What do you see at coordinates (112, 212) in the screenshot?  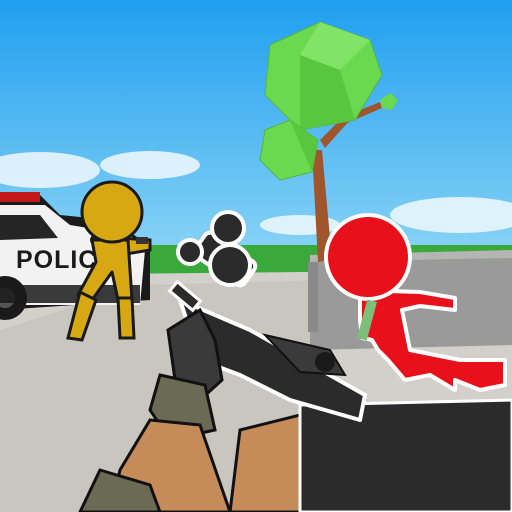 I see `enemy-yellow-head` at bounding box center [112, 212].